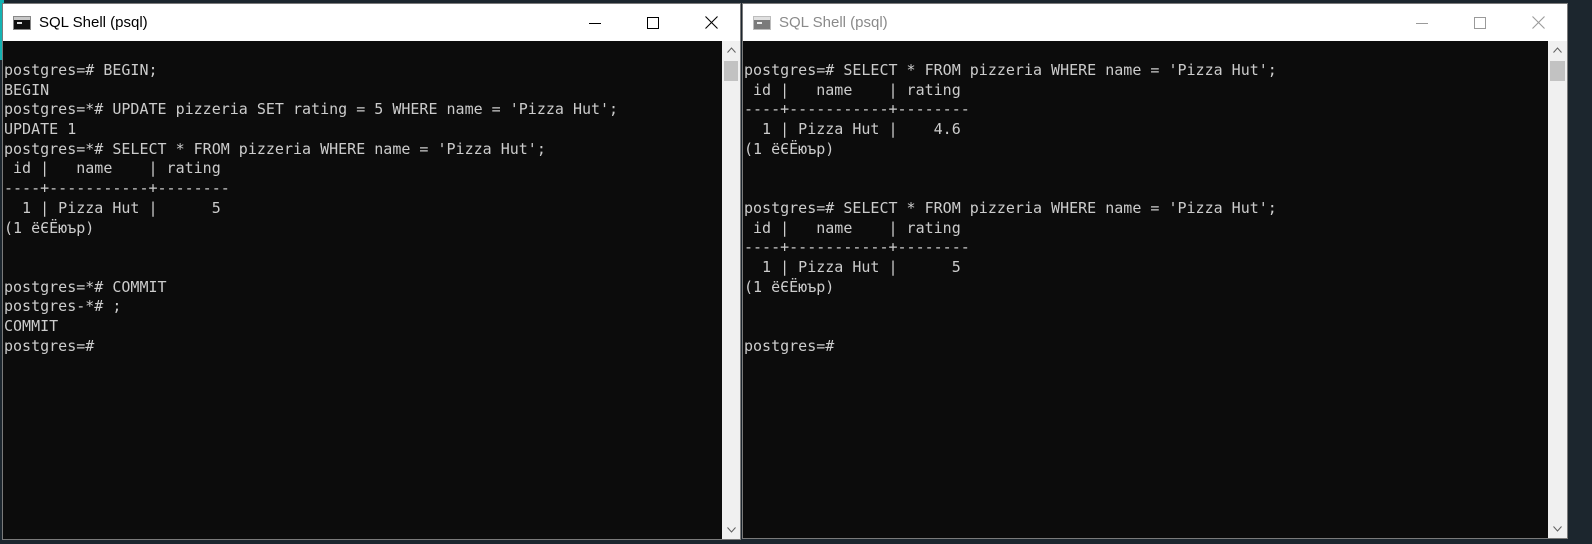  What do you see at coordinates (40, 129) in the screenshot?
I see `console-line: UPDATE 1` at bounding box center [40, 129].